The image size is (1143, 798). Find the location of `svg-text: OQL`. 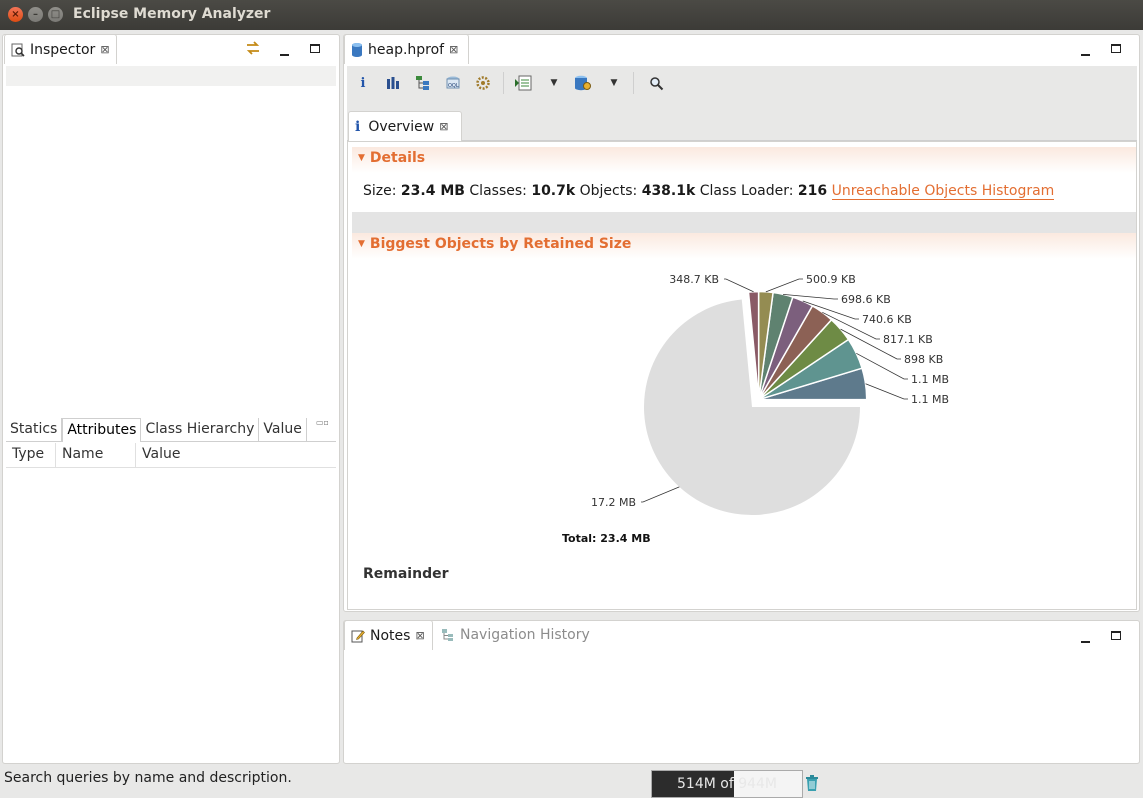

svg-text: OQL is located at coordinates (453, 86).